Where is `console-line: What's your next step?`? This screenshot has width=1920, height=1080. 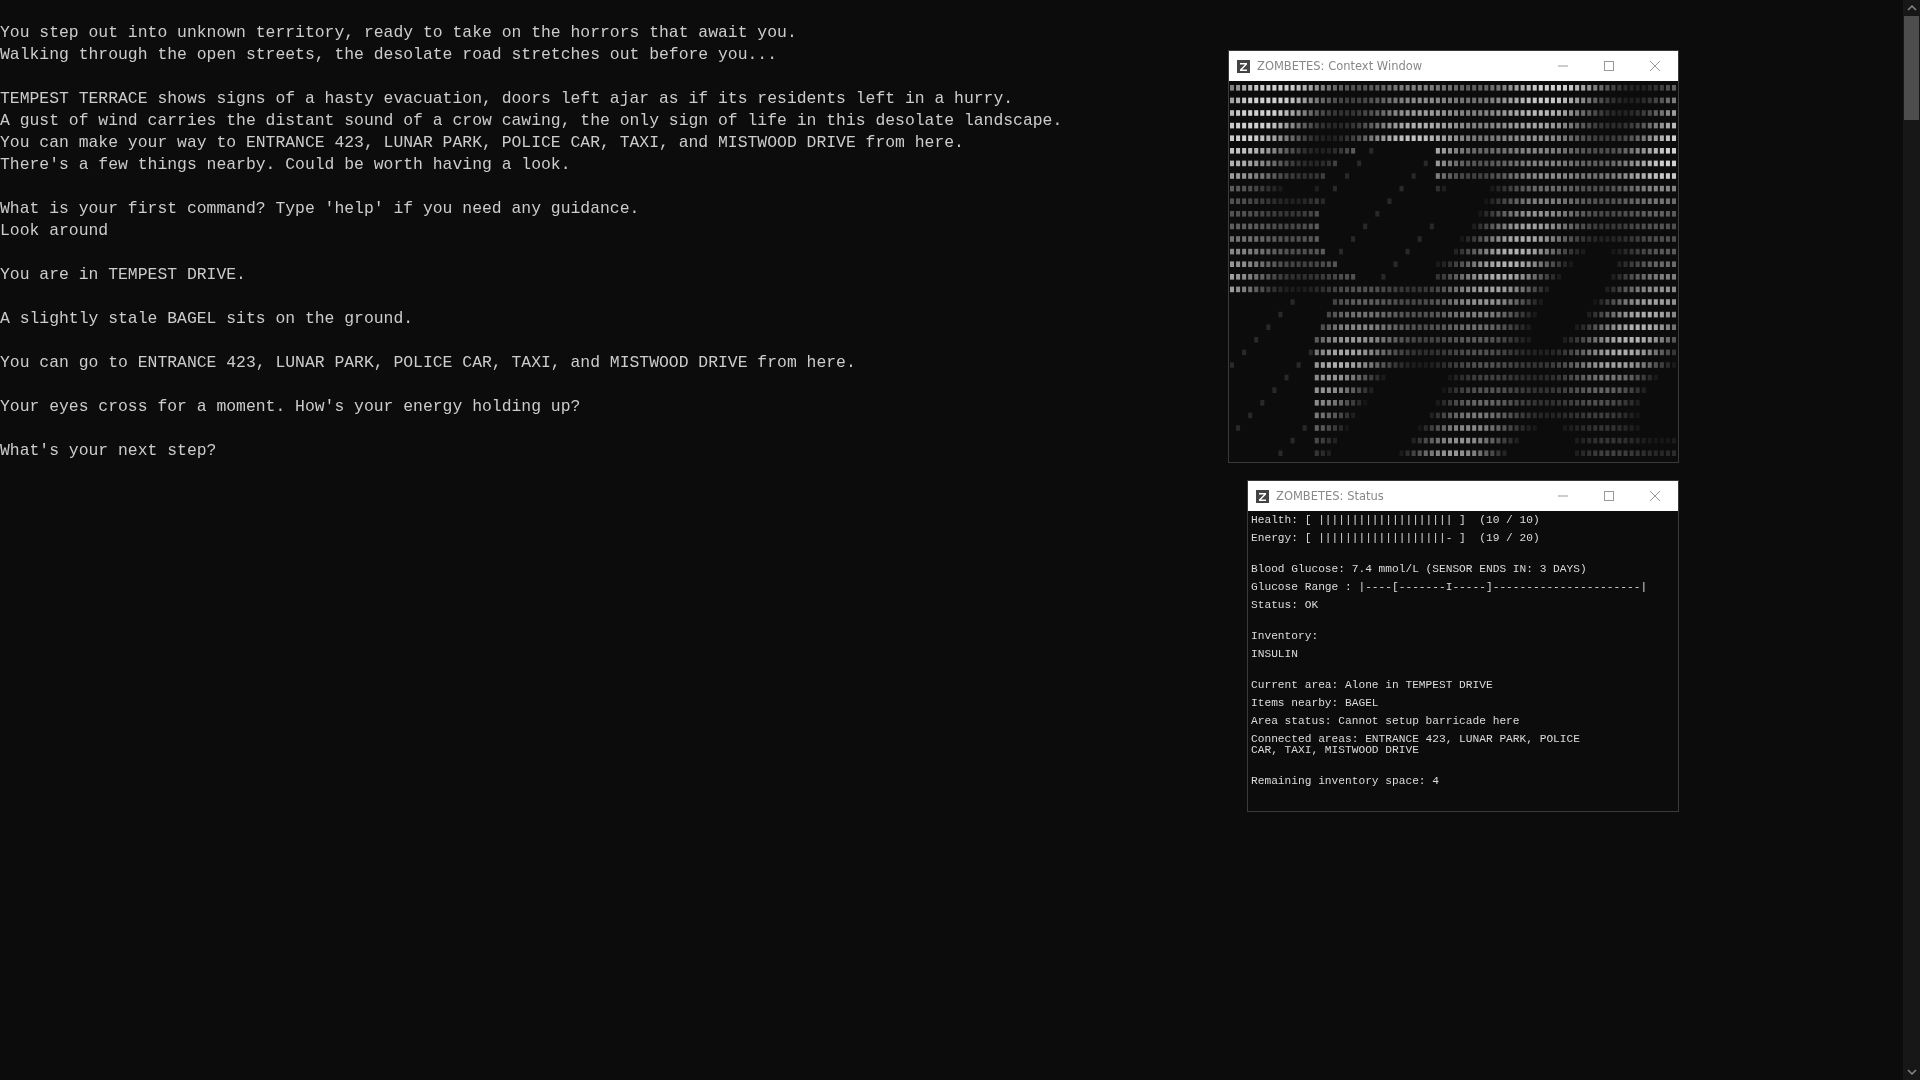
console-line: What's your next step? is located at coordinates (108, 451).